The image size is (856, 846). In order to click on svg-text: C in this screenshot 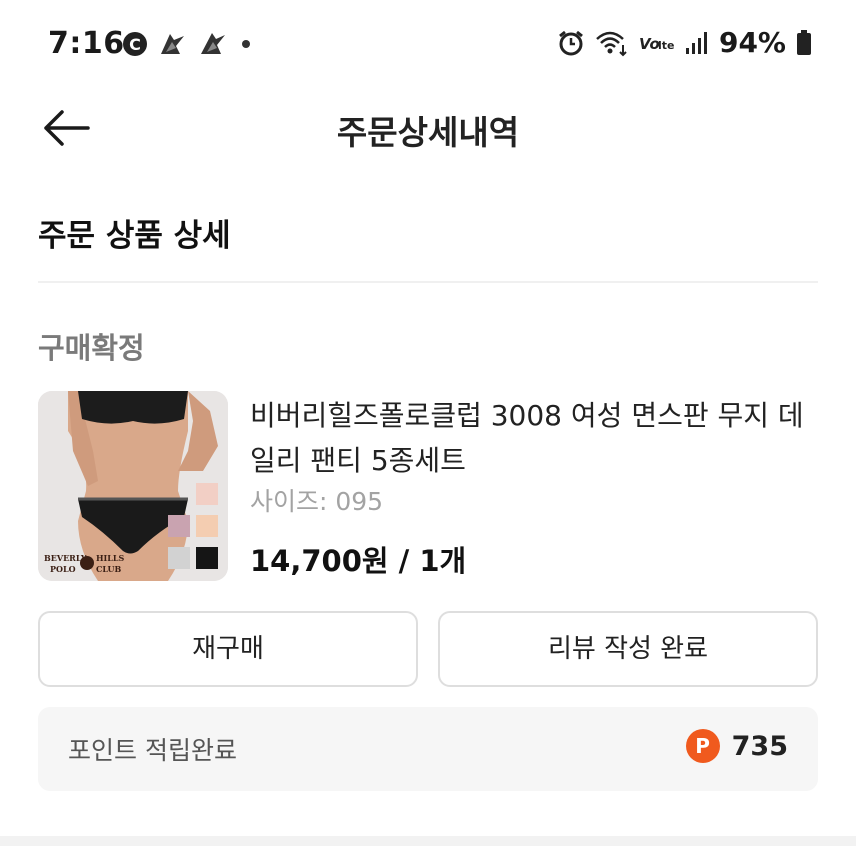, I will do `click(135, 44)`.